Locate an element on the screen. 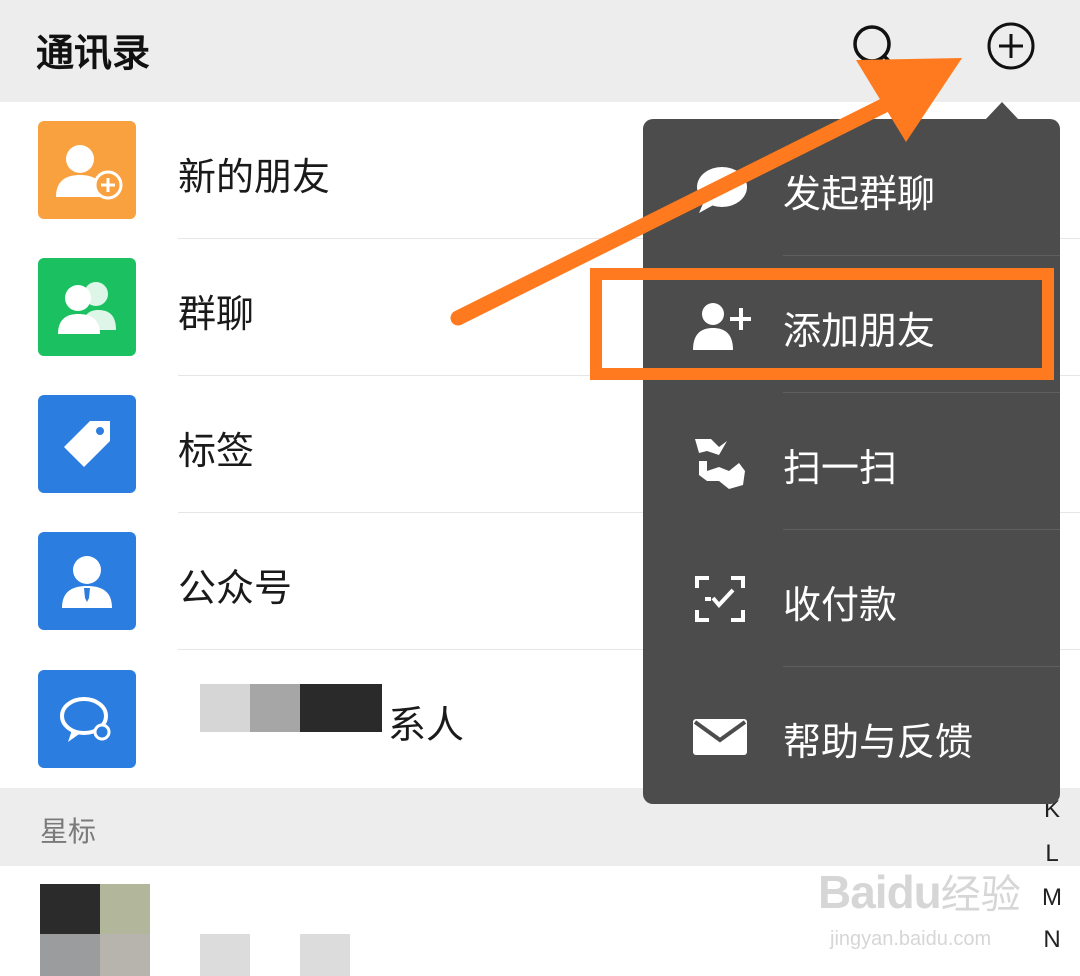 This screenshot has height=976, width=1080. entry-label: 新的朋友 is located at coordinates (254, 177).